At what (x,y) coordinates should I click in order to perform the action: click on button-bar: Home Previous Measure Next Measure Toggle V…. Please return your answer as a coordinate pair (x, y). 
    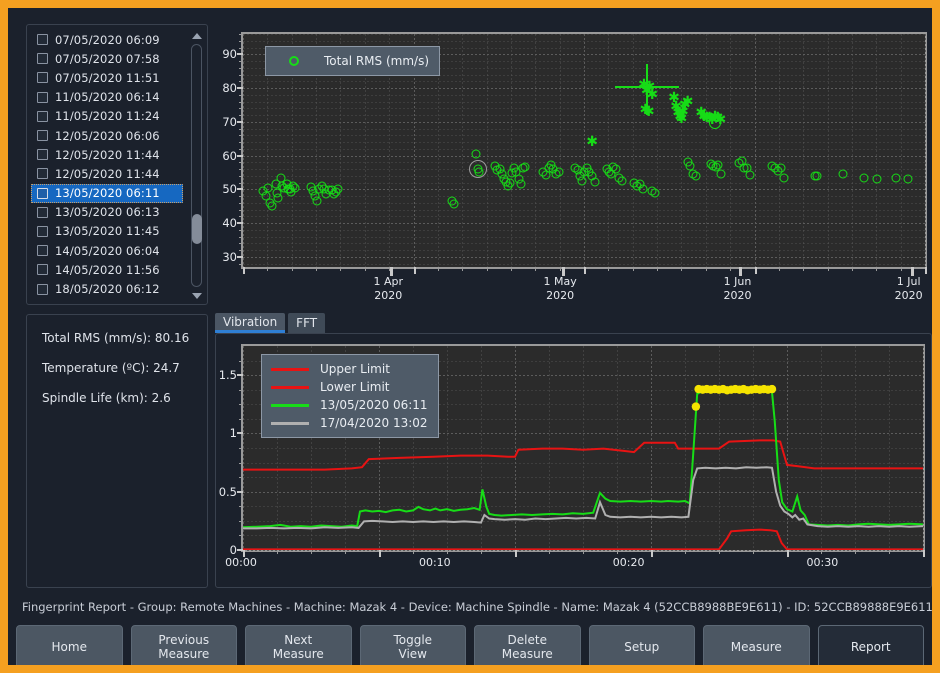
    Looking at the image, I should click on (470, 645).